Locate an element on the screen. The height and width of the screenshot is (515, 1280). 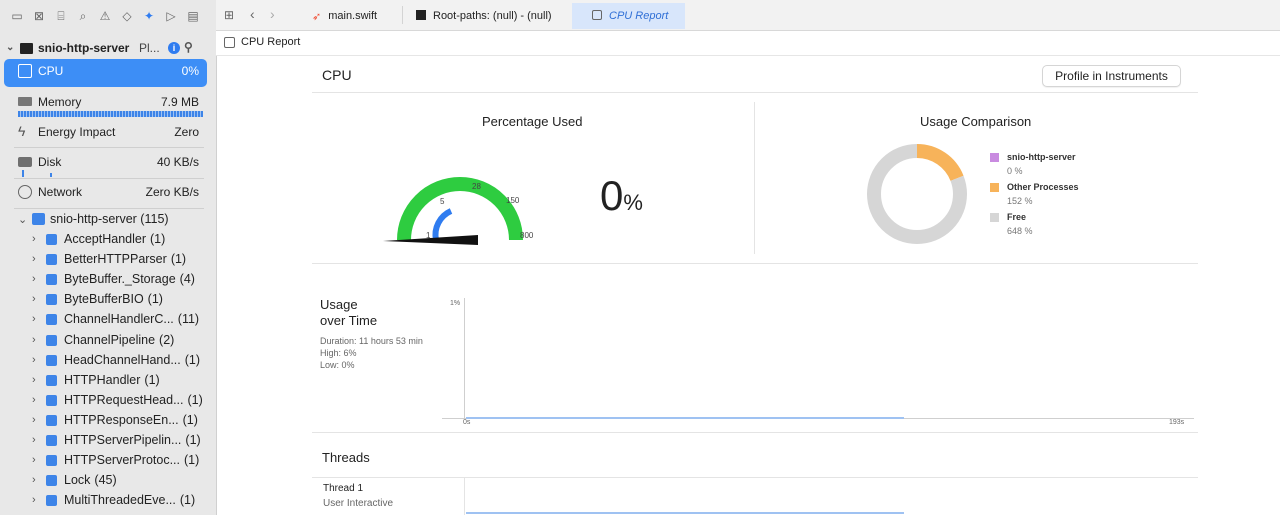
cpu-icon is located at coordinates (25, 71).